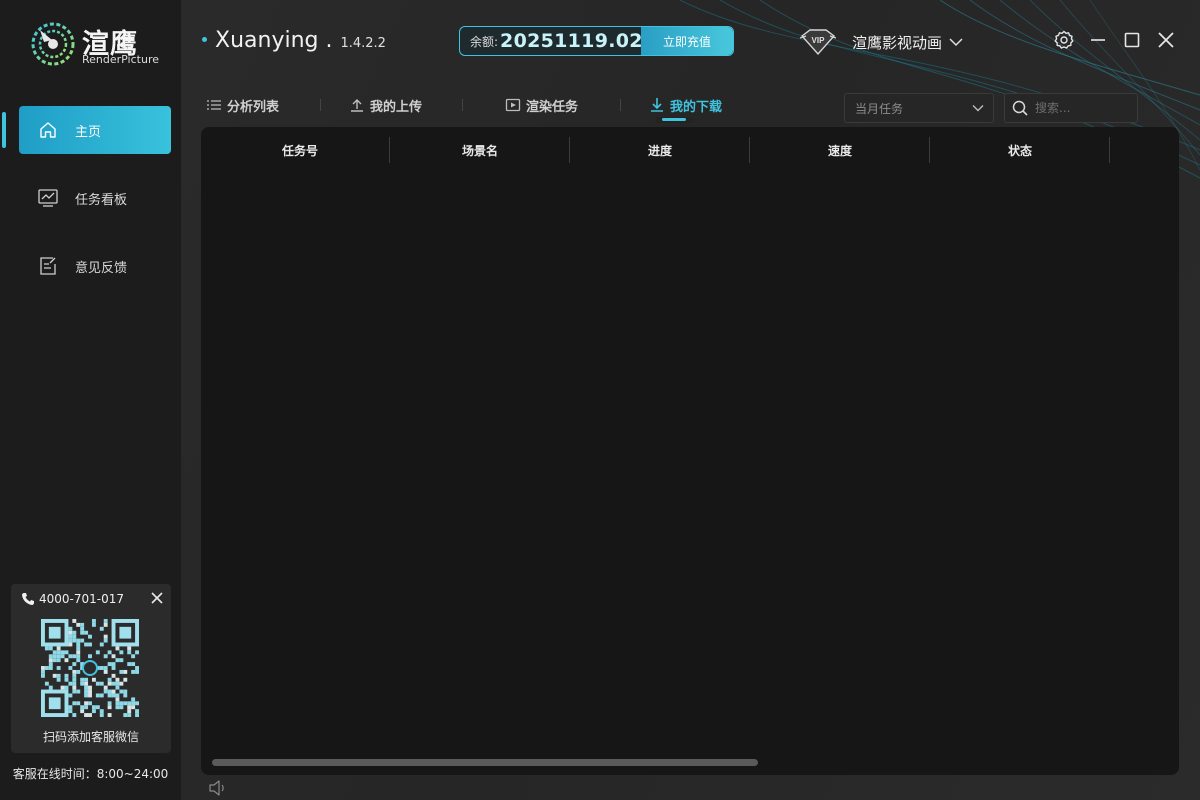 The width and height of the screenshot is (1200, 800). Describe the element at coordinates (253, 107) in the screenshot. I see `tab-label: 分析列表` at that location.